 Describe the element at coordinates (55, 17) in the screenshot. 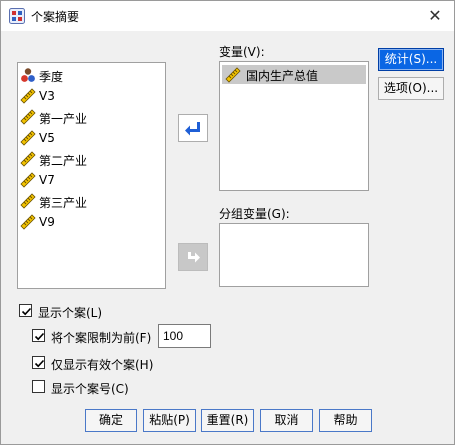

I see `window-title: 个案摘要` at that location.